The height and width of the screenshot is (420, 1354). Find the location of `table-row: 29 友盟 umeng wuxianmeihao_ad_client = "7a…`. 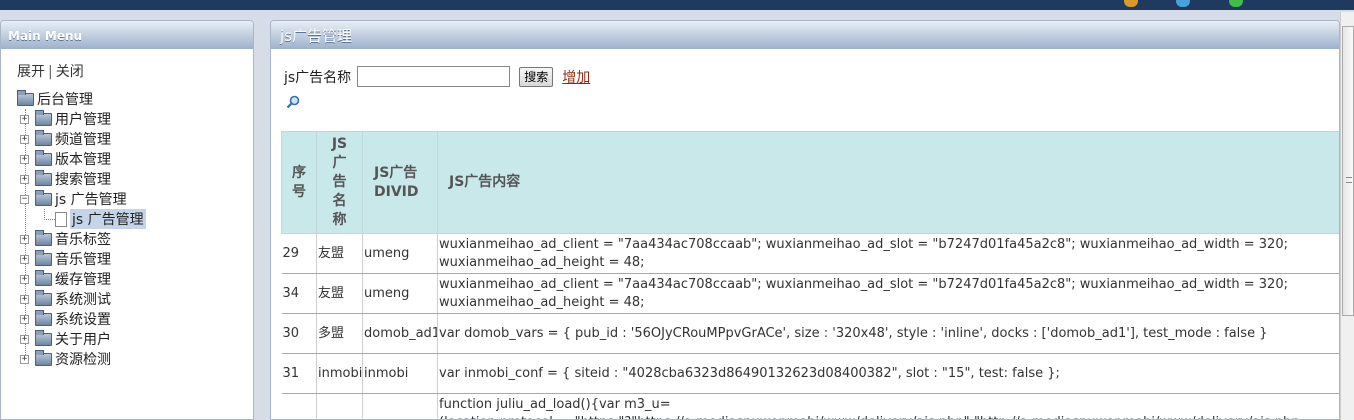

table-row: 29 友盟 umeng wuxianmeihao_ad_client = "7a… is located at coordinates (810, 253).